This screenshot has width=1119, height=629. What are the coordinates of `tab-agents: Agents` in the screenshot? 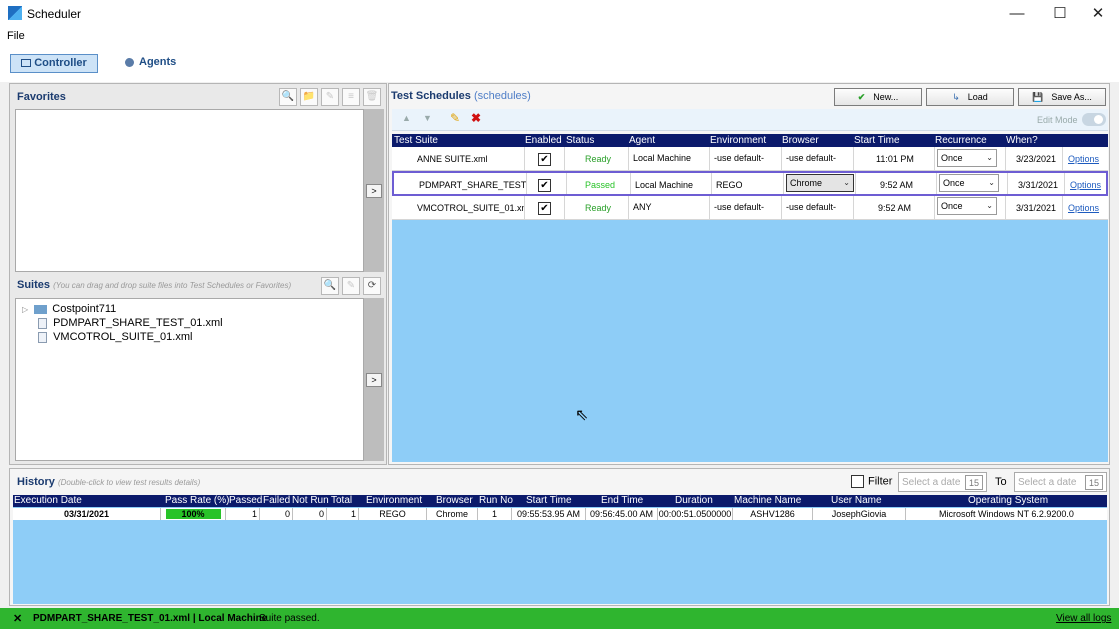 It's located at (150, 62).